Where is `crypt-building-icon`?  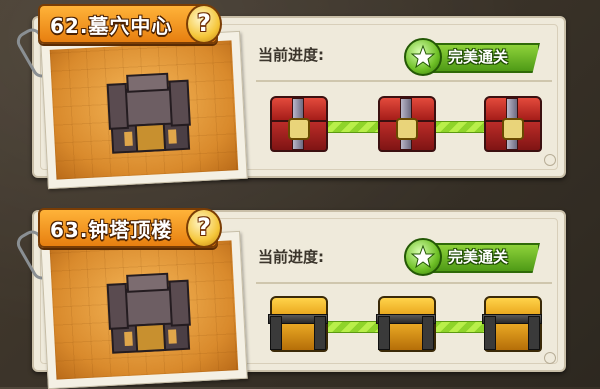
crypt-building-icon is located at coordinates (148, 113).